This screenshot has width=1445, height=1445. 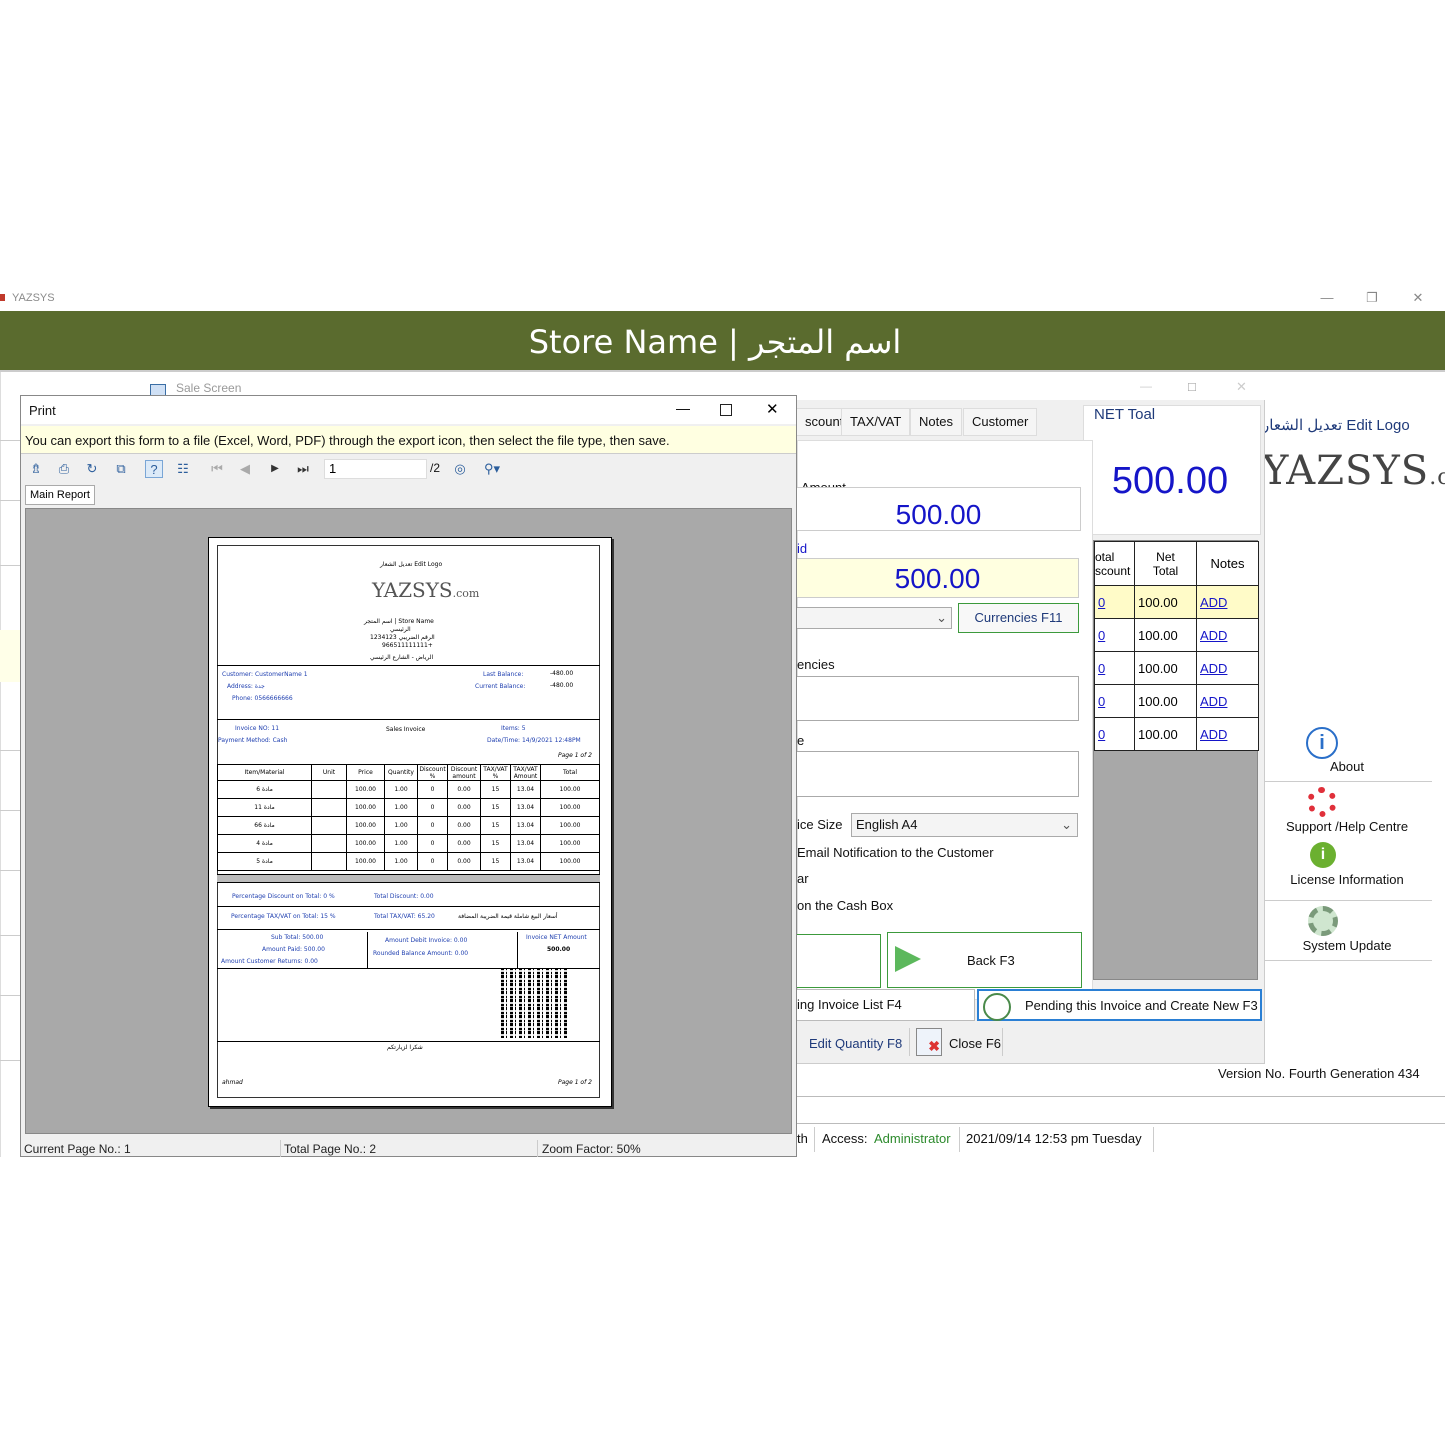 I want to click on table-cell: 0.00, so click(x=464, y=807).